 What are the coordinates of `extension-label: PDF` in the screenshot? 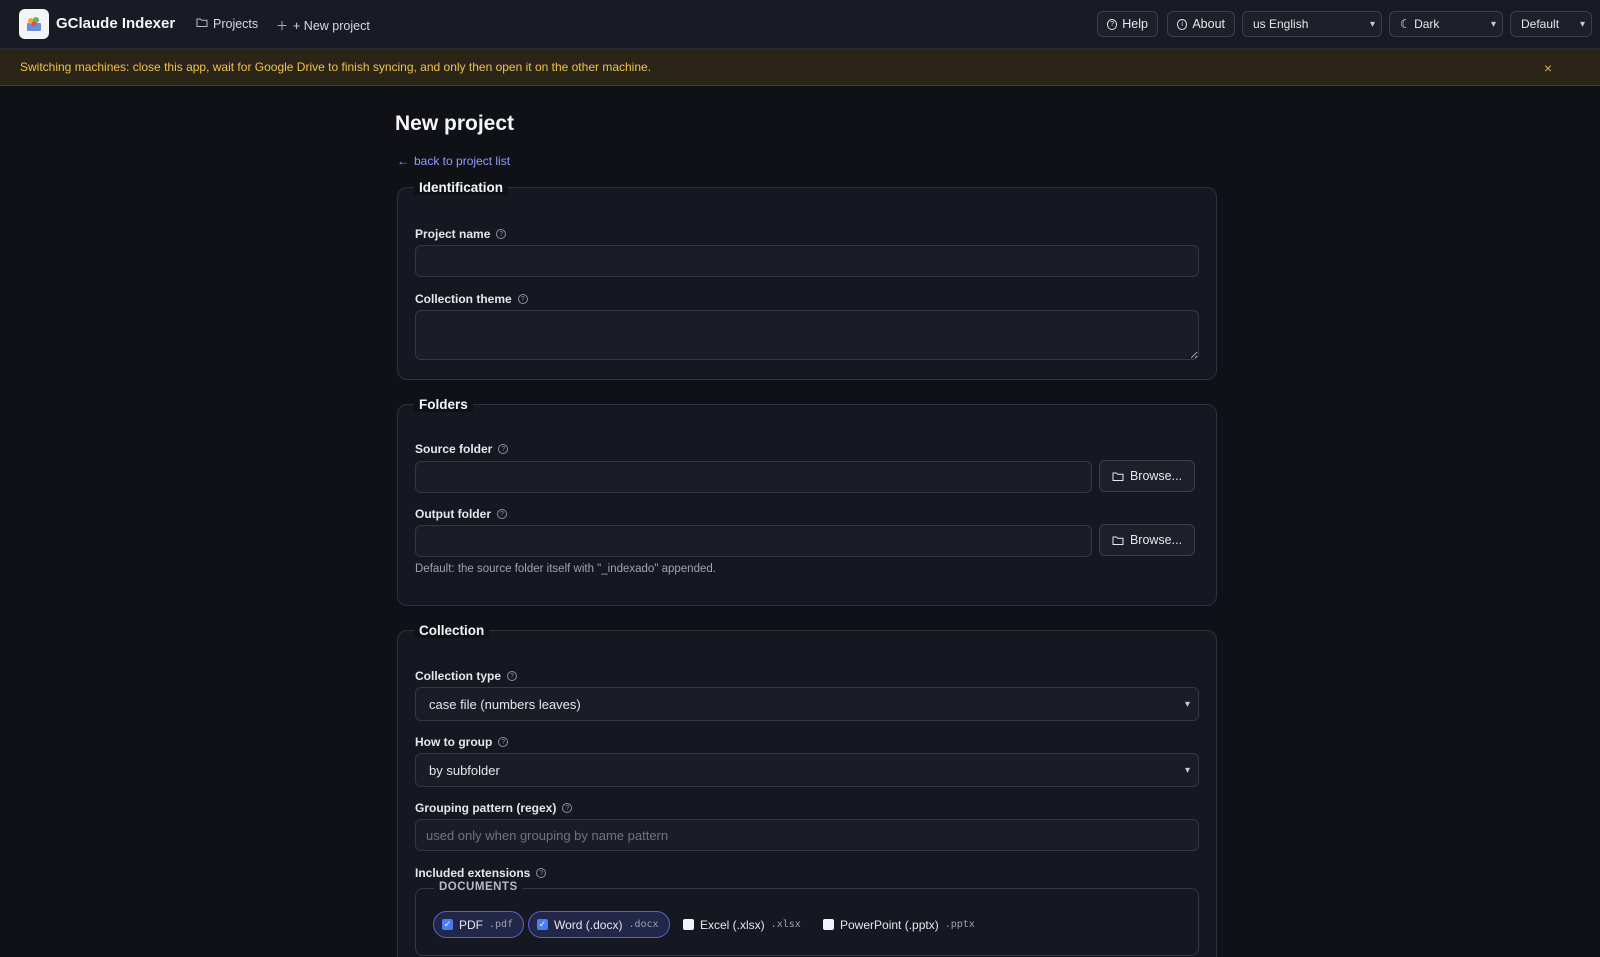 It's located at (471, 924).